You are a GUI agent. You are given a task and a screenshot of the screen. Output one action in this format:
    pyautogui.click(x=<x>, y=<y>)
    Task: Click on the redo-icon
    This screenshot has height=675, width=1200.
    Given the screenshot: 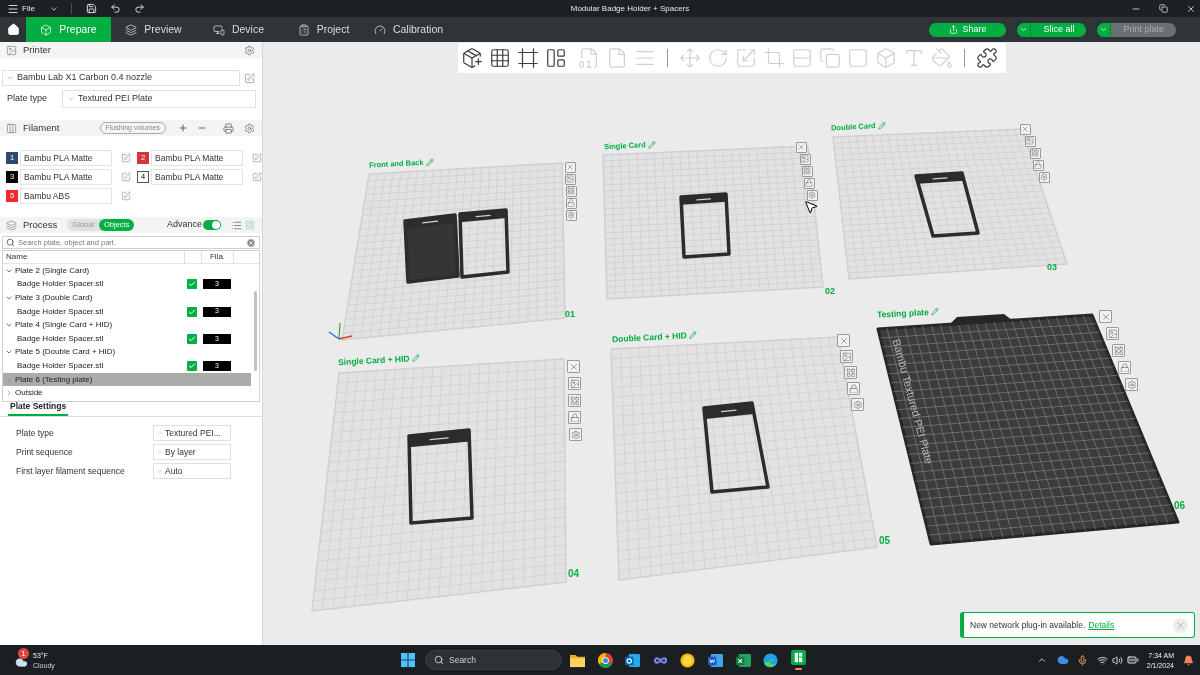 What is the action you would take?
    pyautogui.click(x=139, y=8)
    